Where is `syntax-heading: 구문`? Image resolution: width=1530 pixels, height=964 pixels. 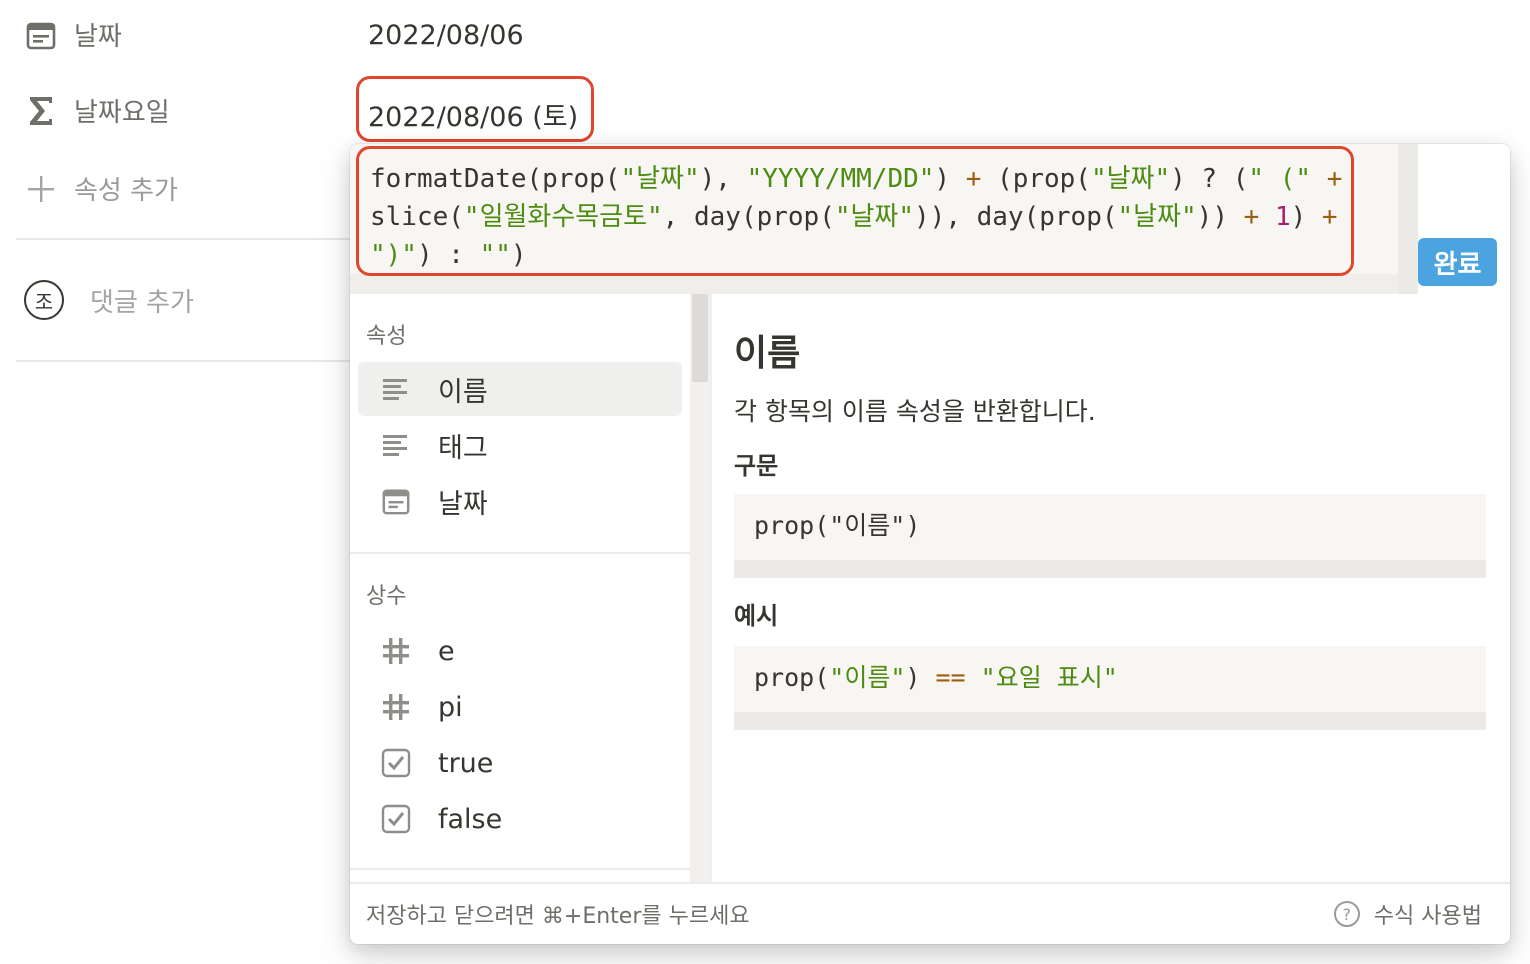
syntax-heading: 구문 is located at coordinates (756, 466).